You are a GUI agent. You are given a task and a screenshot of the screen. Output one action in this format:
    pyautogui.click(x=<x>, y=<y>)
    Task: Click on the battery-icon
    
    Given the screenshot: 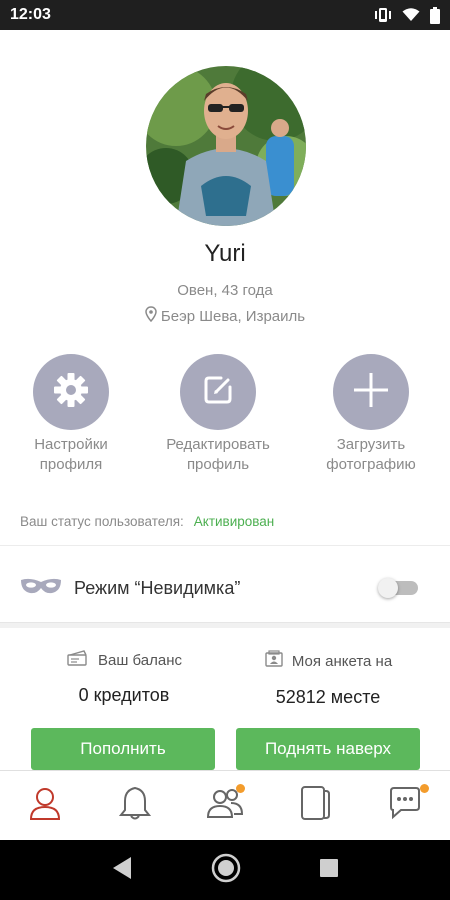 What is the action you would take?
    pyautogui.click(x=435, y=15)
    